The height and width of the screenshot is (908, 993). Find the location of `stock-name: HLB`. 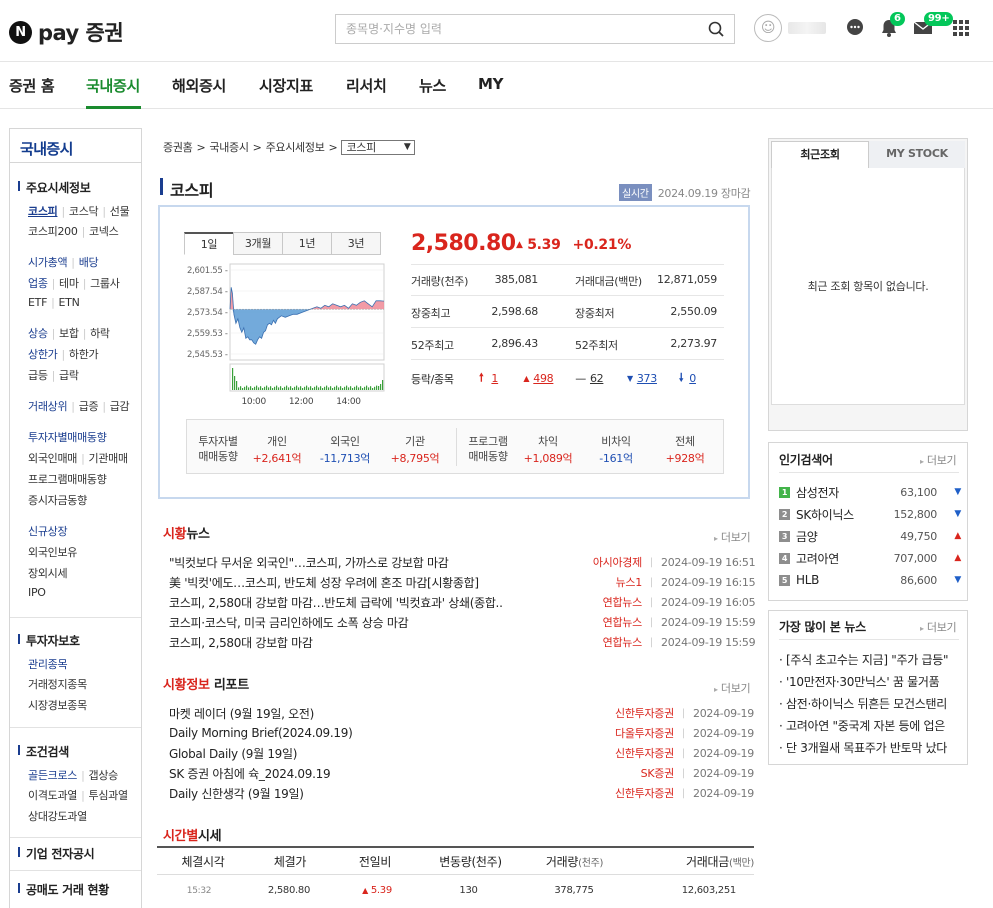

stock-name: HLB is located at coordinates (838, 580).